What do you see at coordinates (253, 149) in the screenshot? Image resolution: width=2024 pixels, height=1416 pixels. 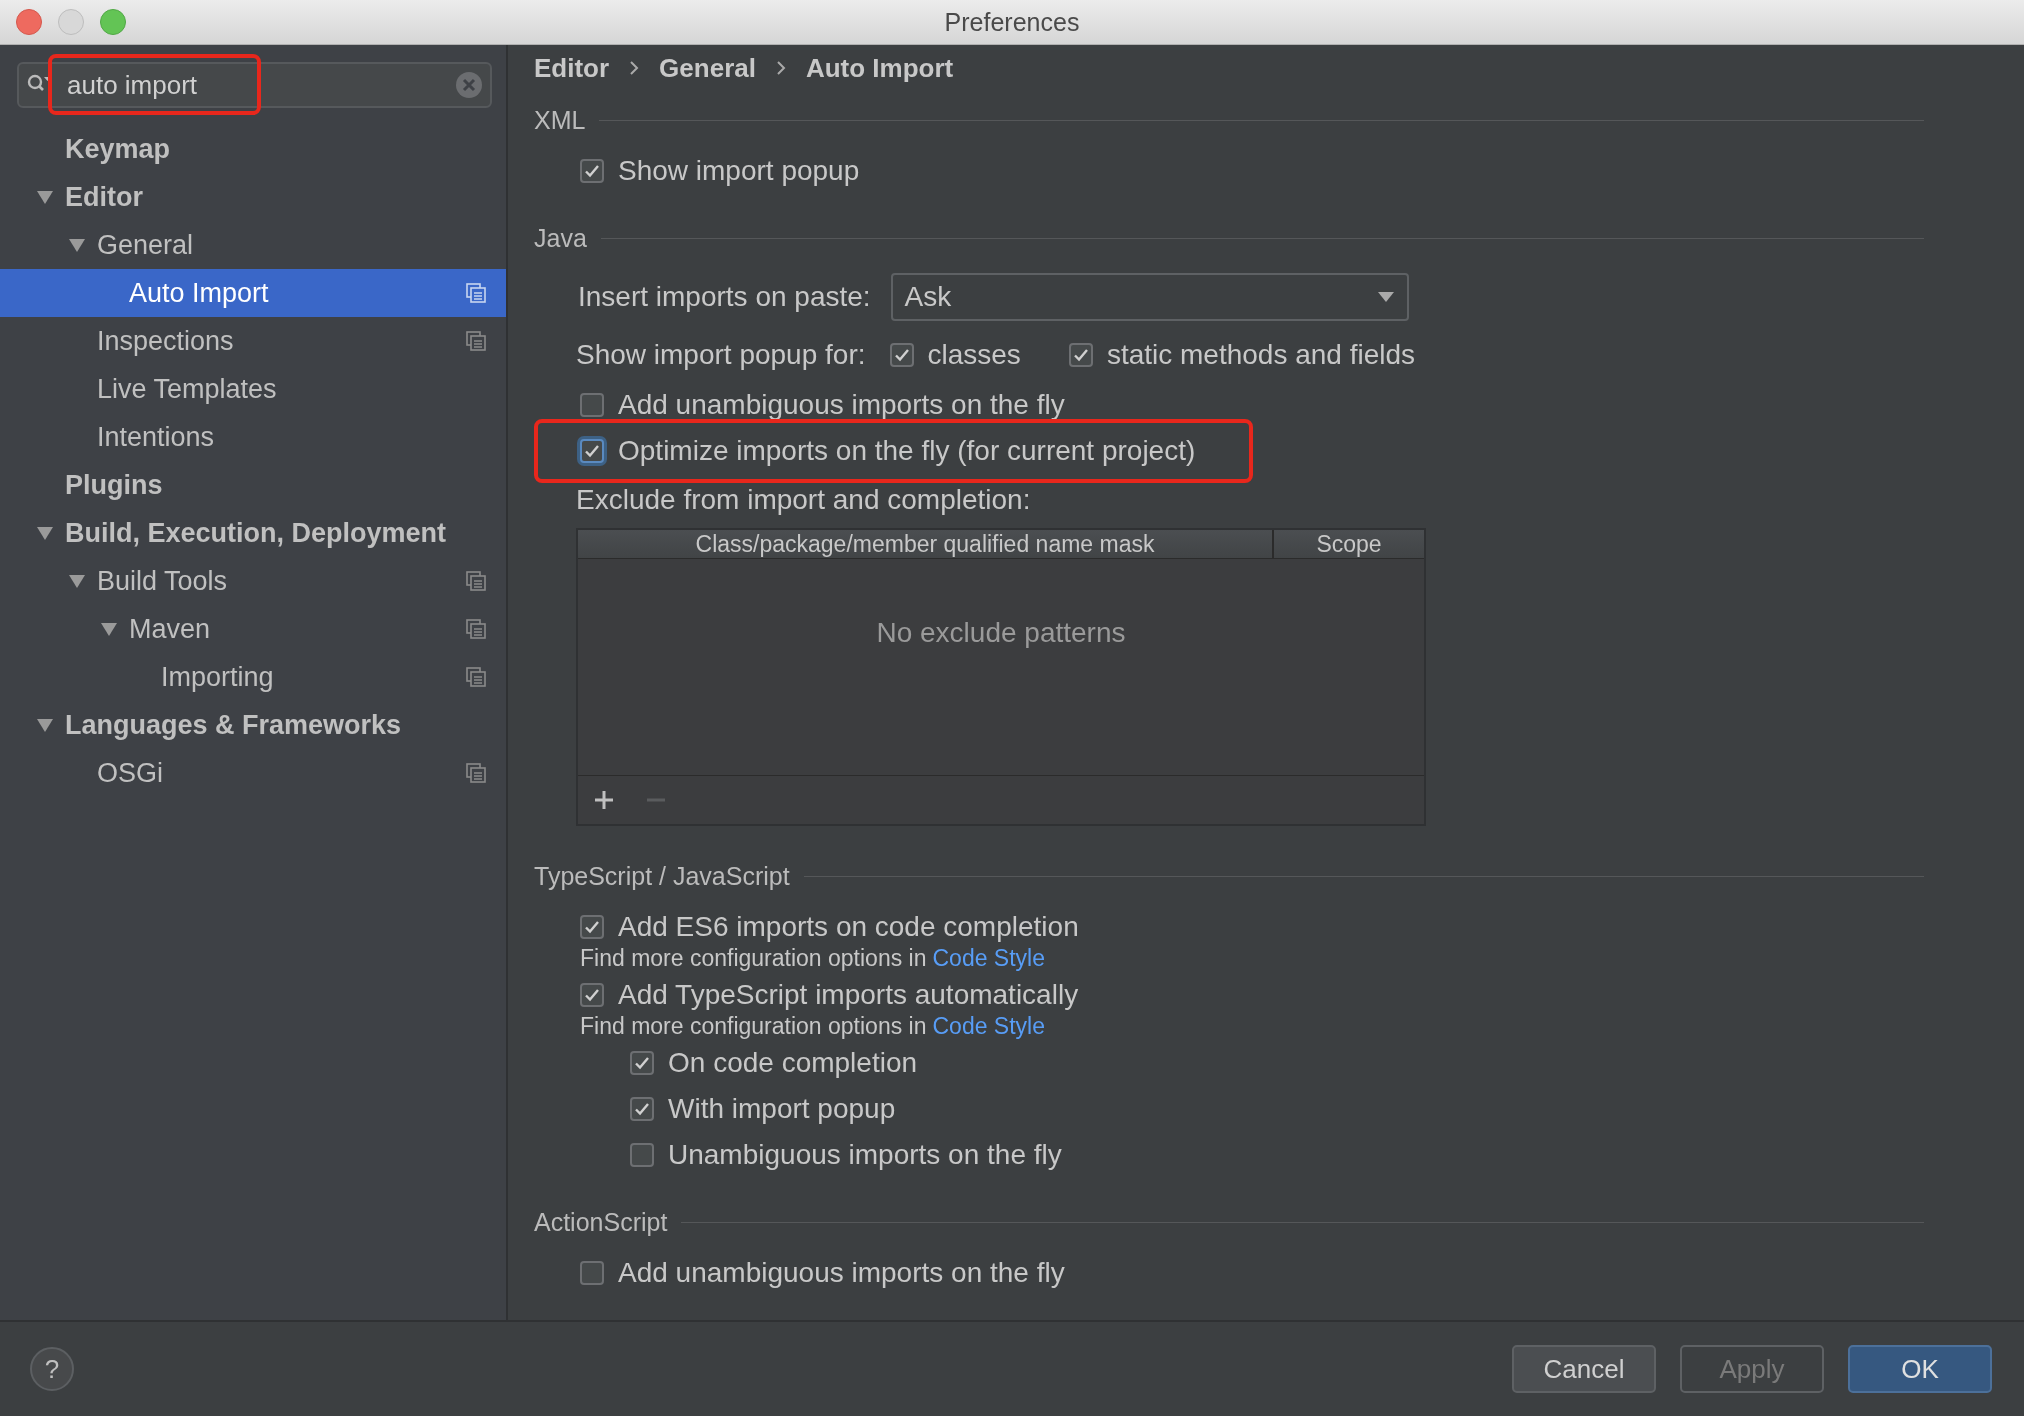 I see `sidebar-item: Keymap` at bounding box center [253, 149].